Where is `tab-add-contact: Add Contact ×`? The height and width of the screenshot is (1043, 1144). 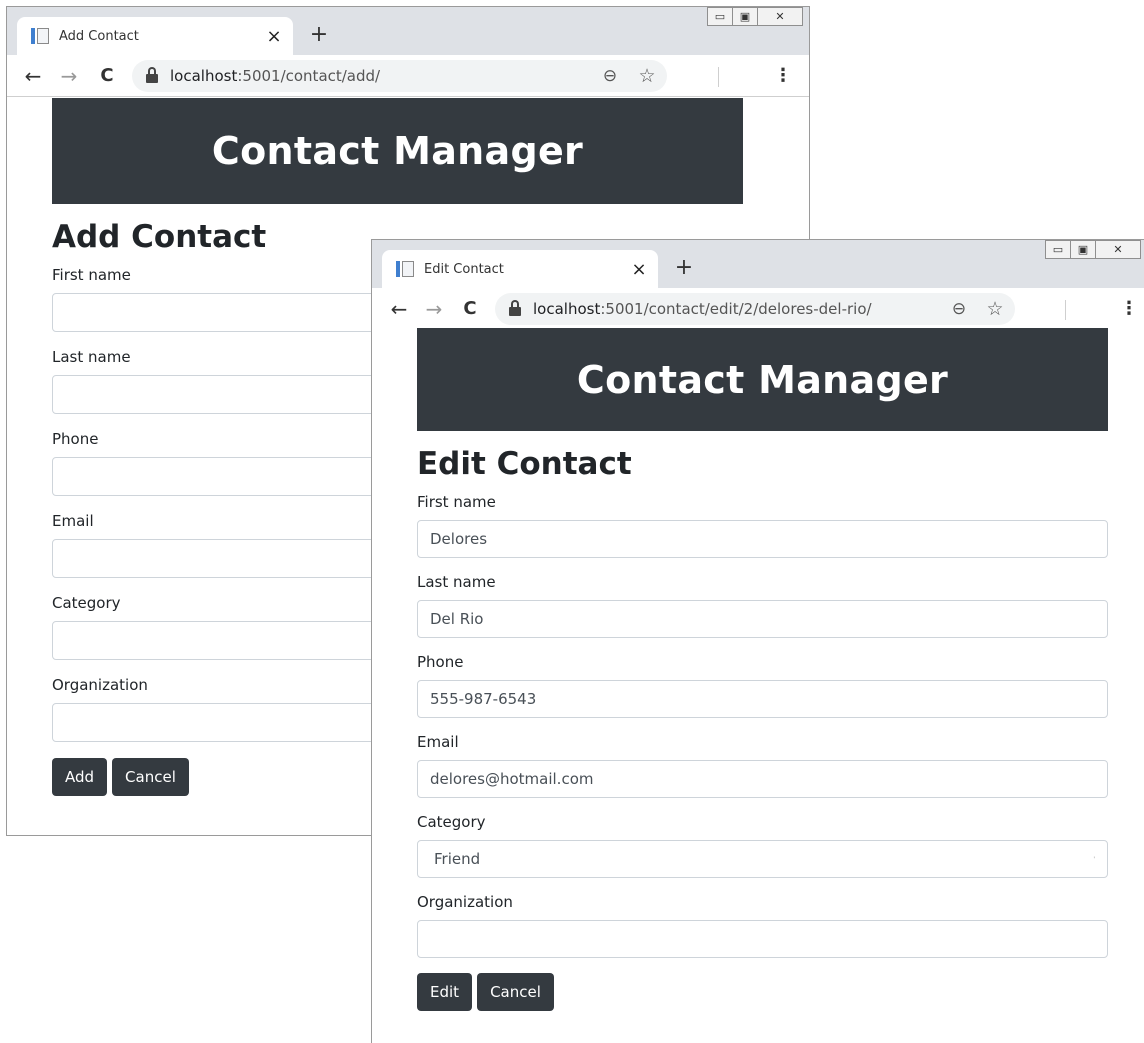
tab-add-contact: Add Contact × is located at coordinates (155, 36).